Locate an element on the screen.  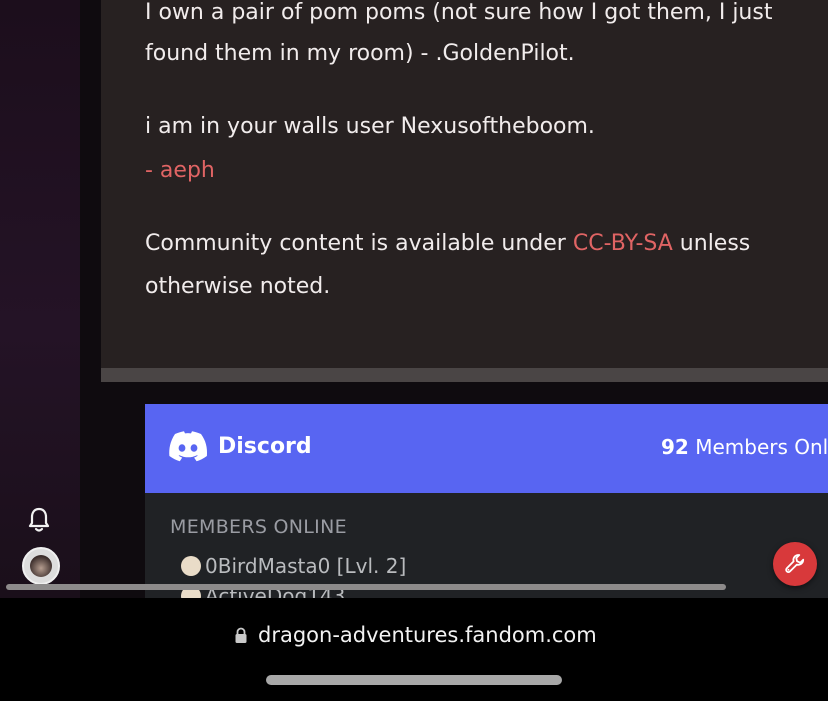
discord-member-count: 92 Members Online is located at coordinates (744, 447).